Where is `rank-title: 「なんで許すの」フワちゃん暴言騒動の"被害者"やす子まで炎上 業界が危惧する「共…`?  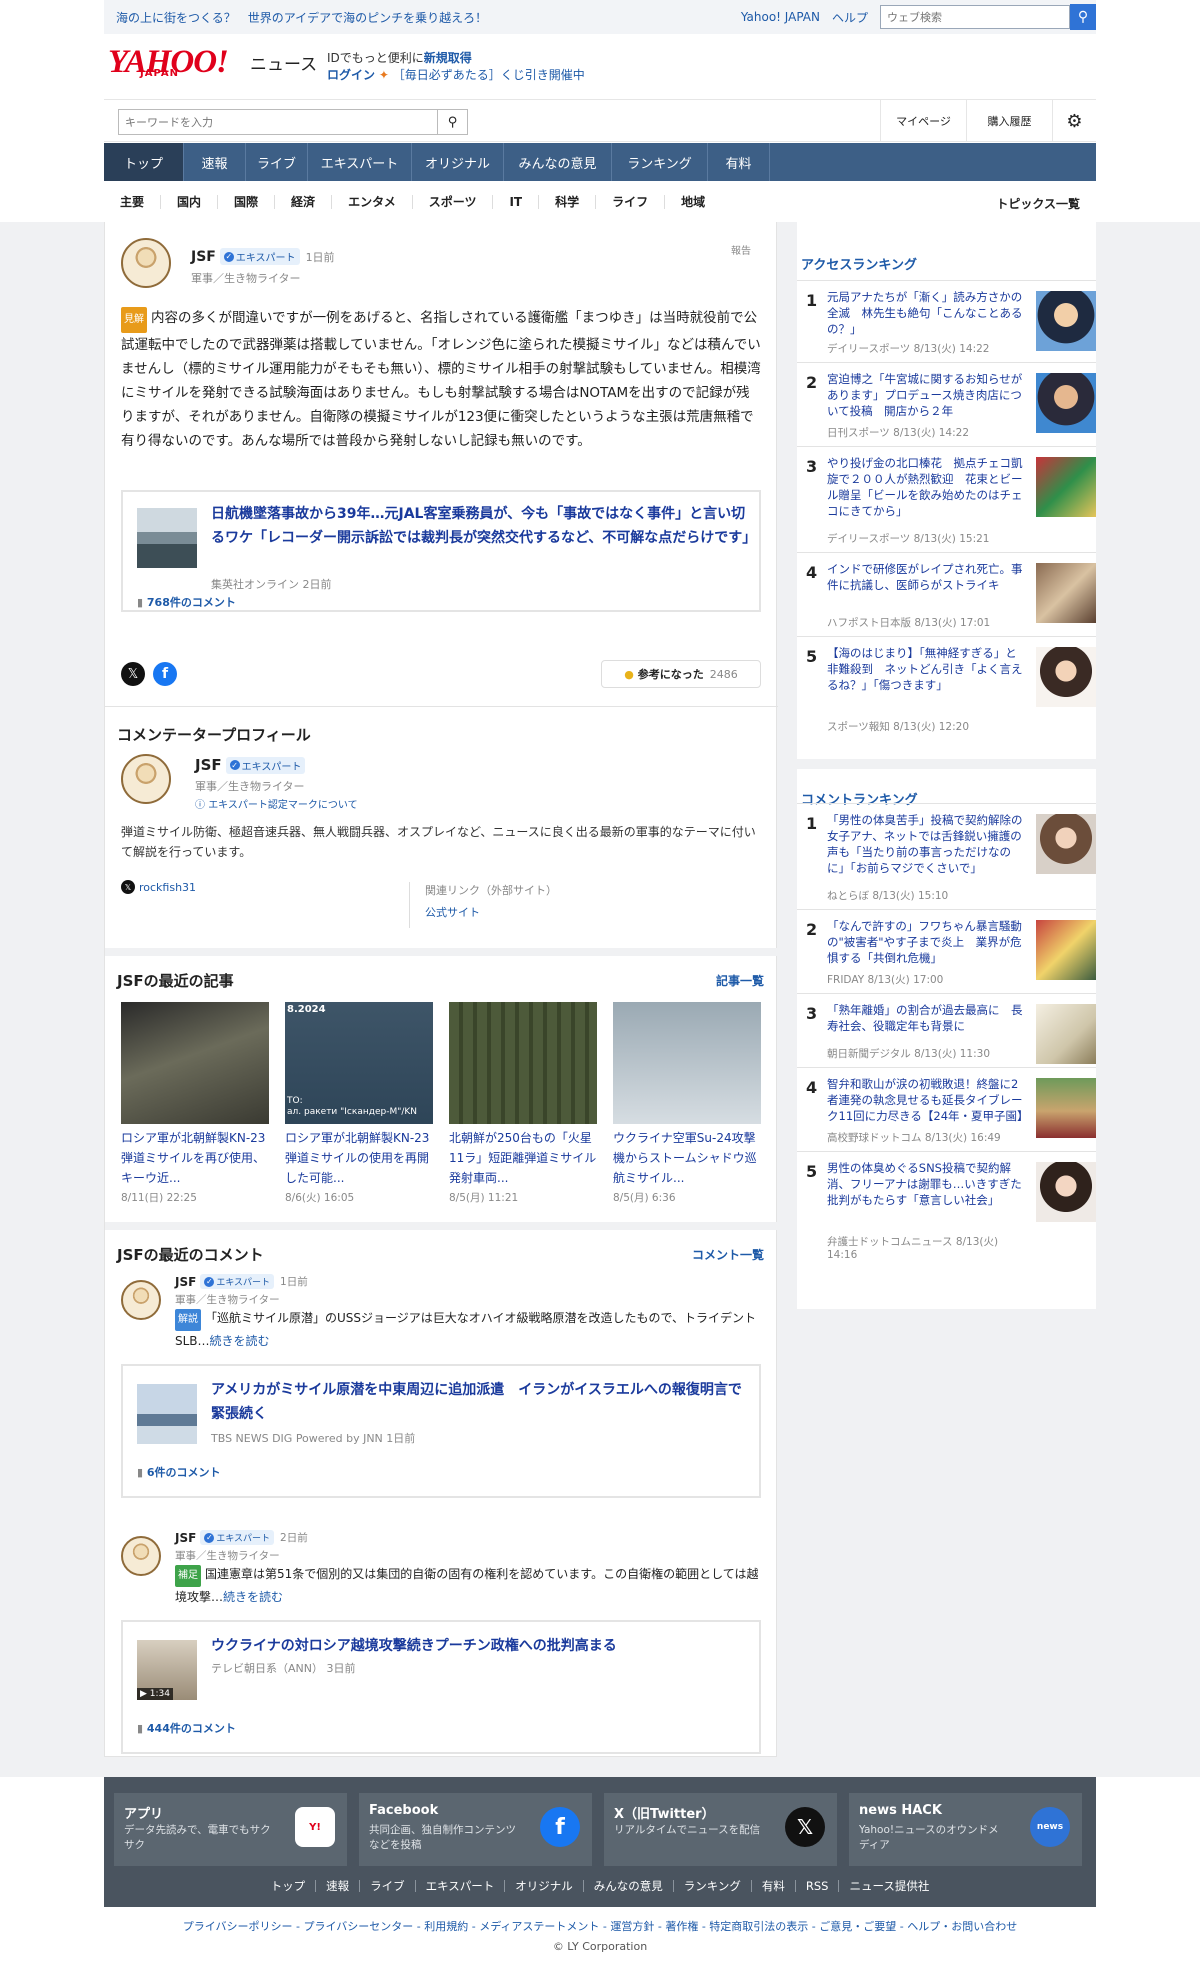 rank-title: 「なんで許すの」フワちゃん暴言騒動の"被害者"やす子まで炎上 業界が危惧する「共… is located at coordinates (927, 942).